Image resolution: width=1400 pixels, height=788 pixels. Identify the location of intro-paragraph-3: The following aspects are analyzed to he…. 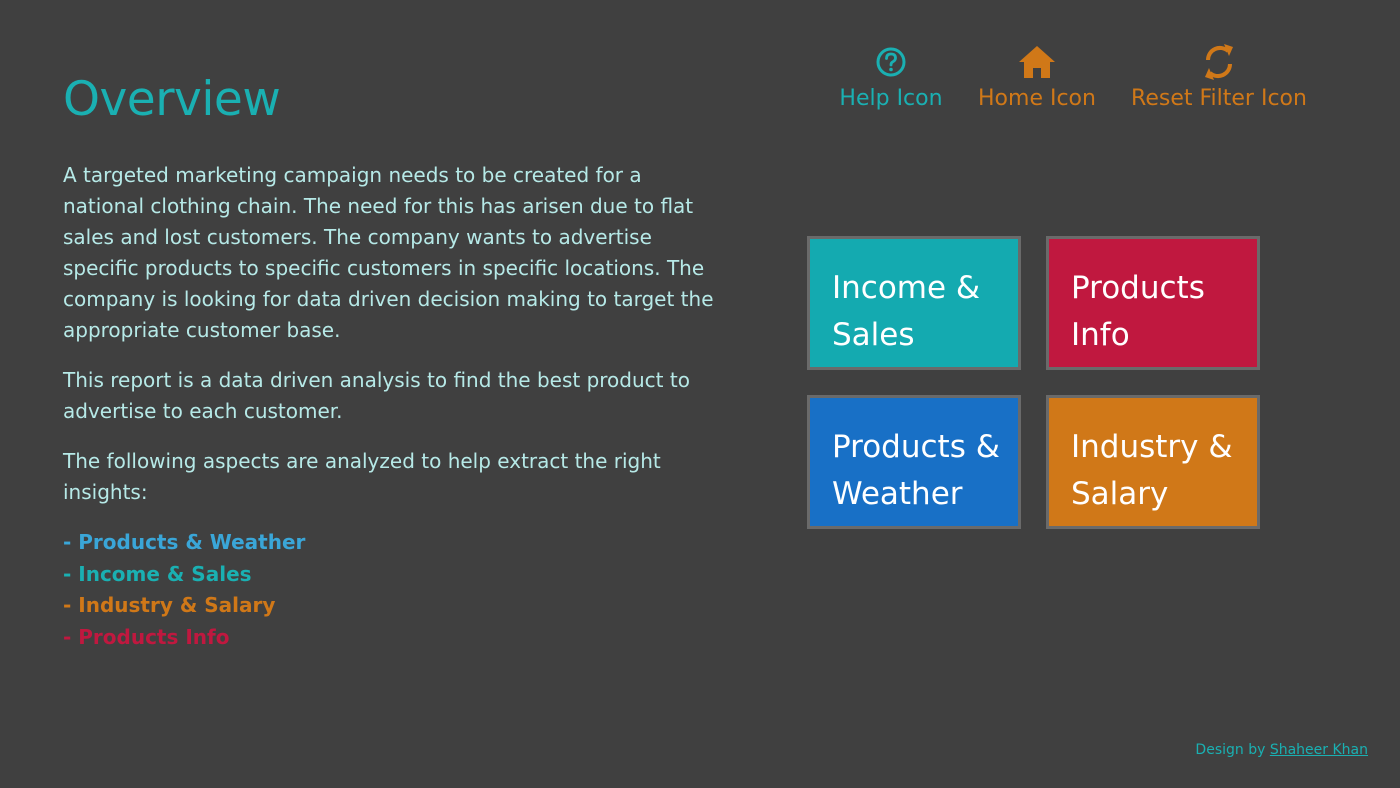
(362, 476).